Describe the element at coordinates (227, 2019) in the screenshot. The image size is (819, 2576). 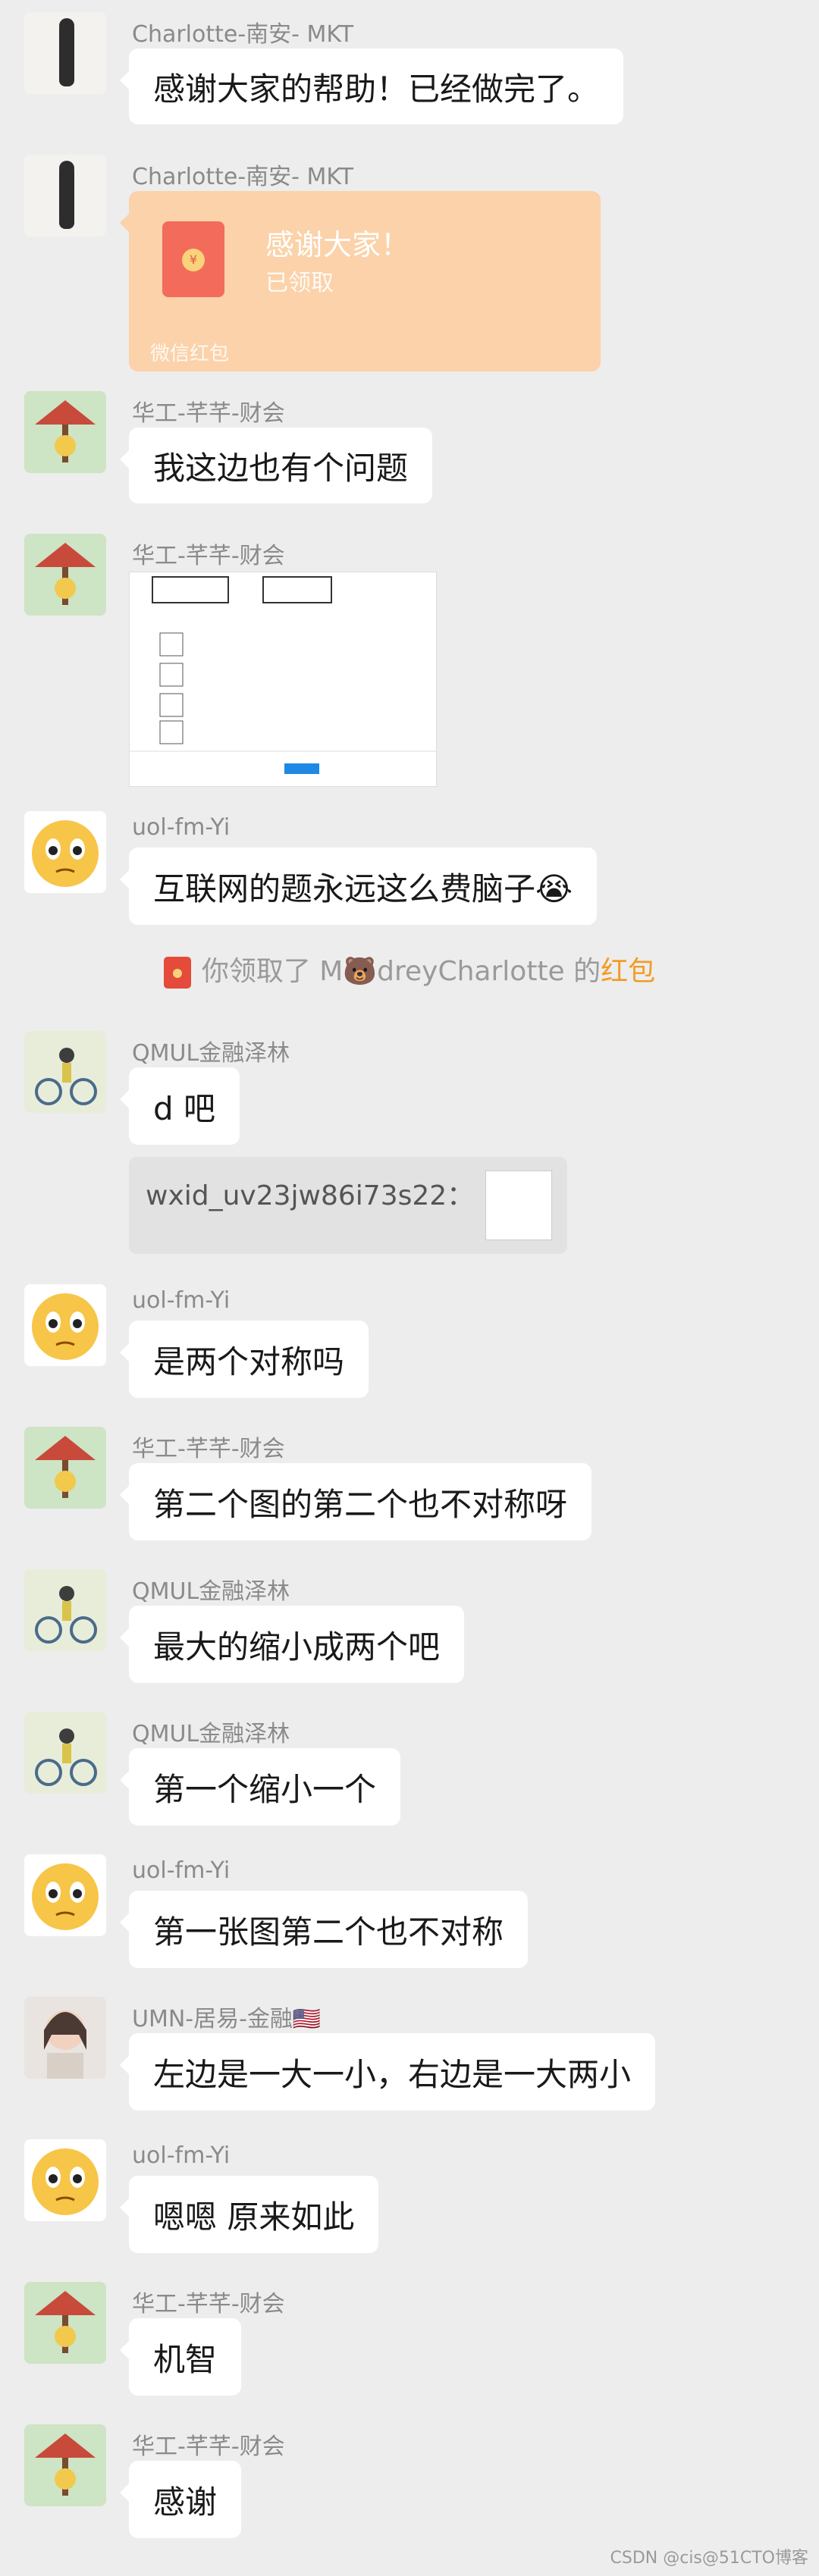
I see `sender-name: UMN-居易-金融🇺🇸` at that location.